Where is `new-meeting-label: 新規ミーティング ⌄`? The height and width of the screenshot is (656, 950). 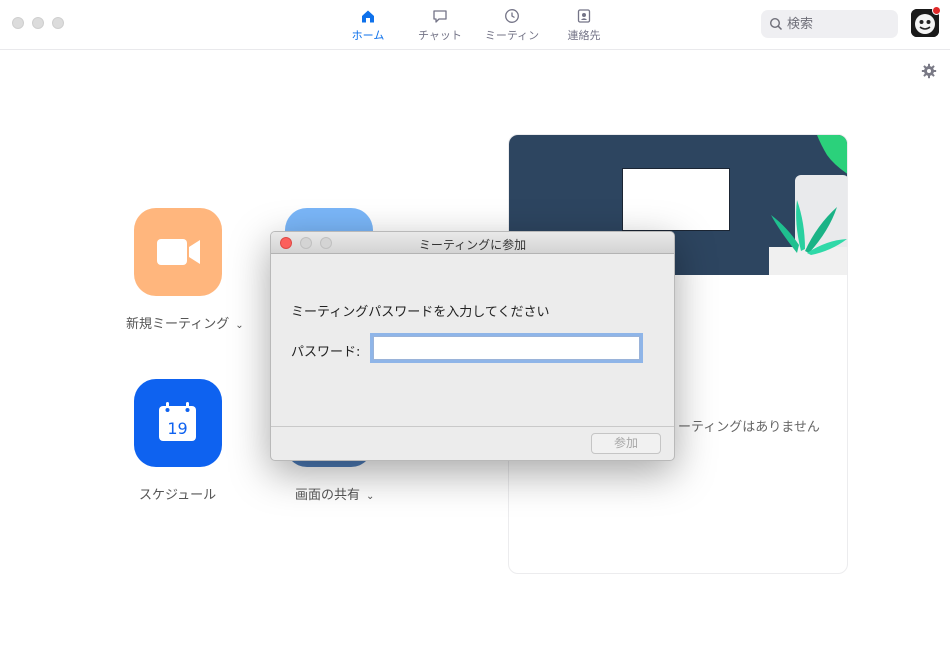 new-meeting-label: 新規ミーティング ⌄ is located at coordinates (185, 322).